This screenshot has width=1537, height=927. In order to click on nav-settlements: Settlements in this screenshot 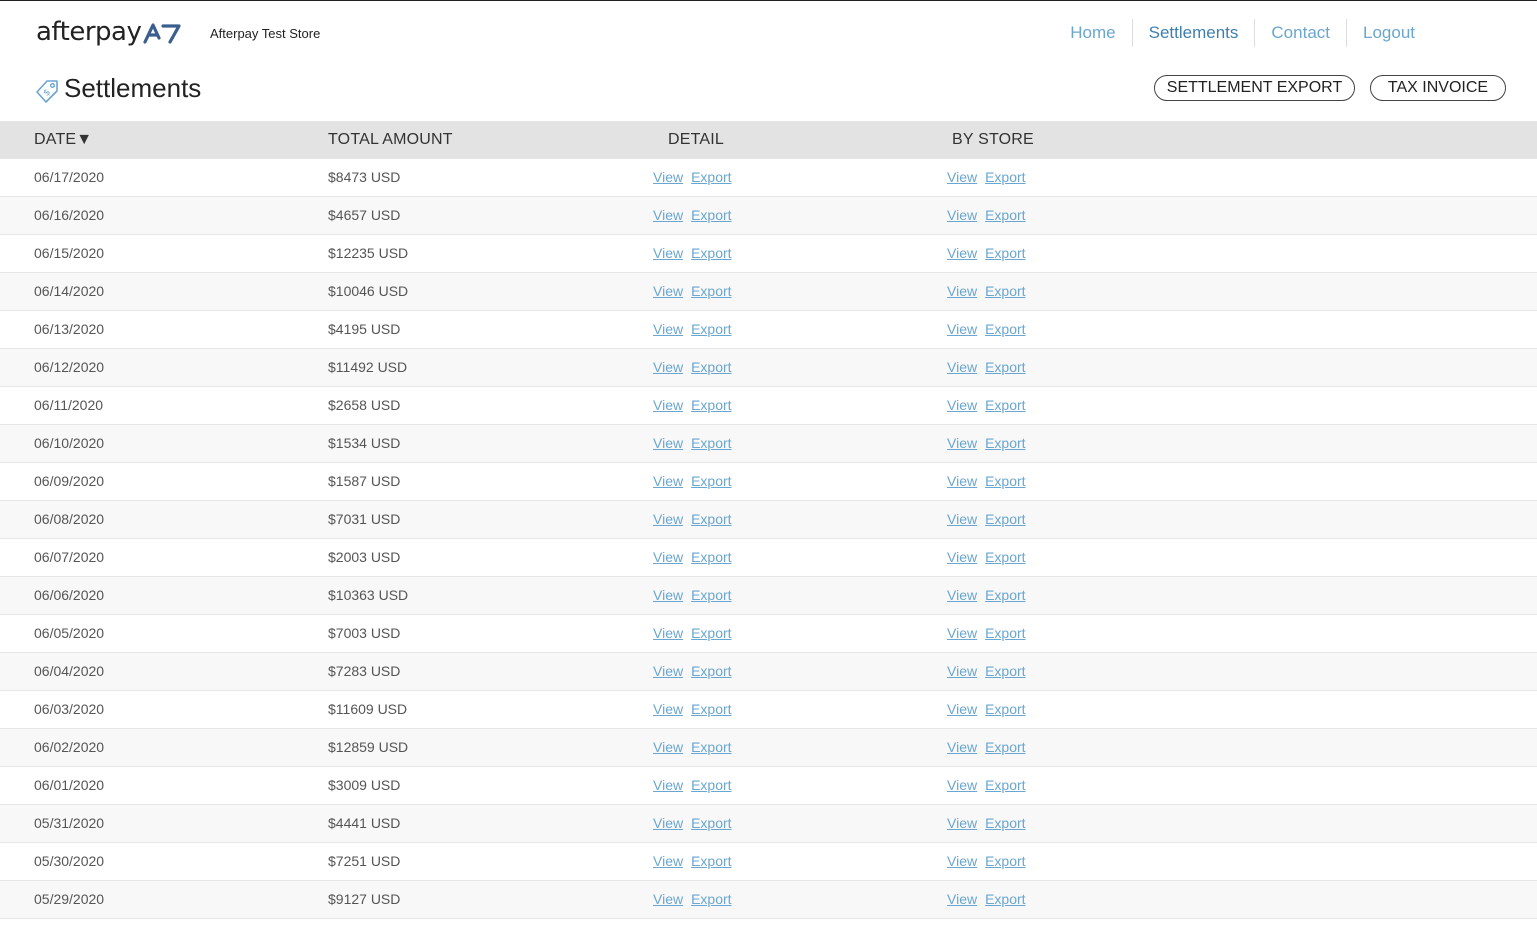, I will do `click(1193, 33)`.